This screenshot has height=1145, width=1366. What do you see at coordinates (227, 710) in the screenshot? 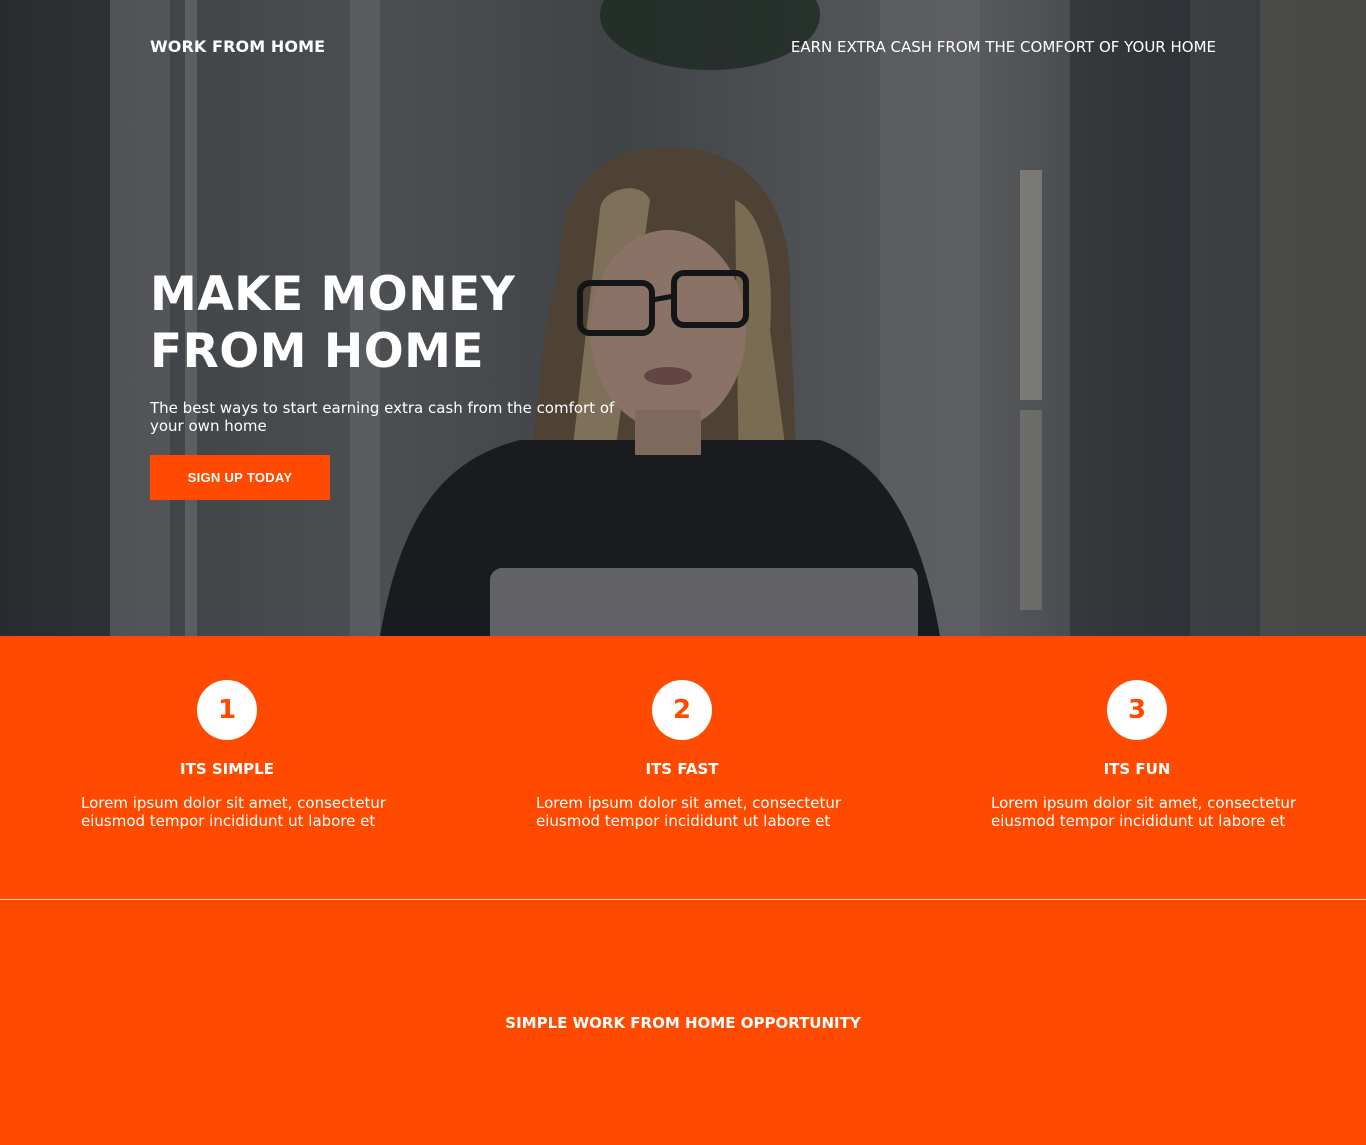
I see `feature-number-badge: 1` at bounding box center [227, 710].